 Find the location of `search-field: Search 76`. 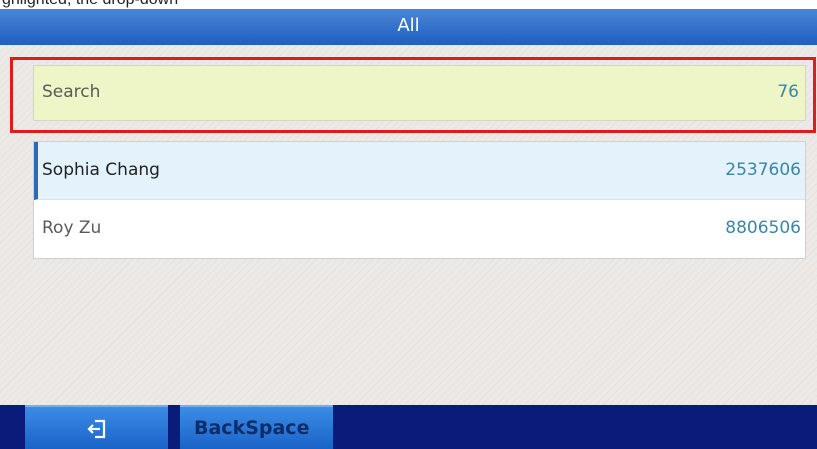

search-field: Search 76 is located at coordinates (419, 93).